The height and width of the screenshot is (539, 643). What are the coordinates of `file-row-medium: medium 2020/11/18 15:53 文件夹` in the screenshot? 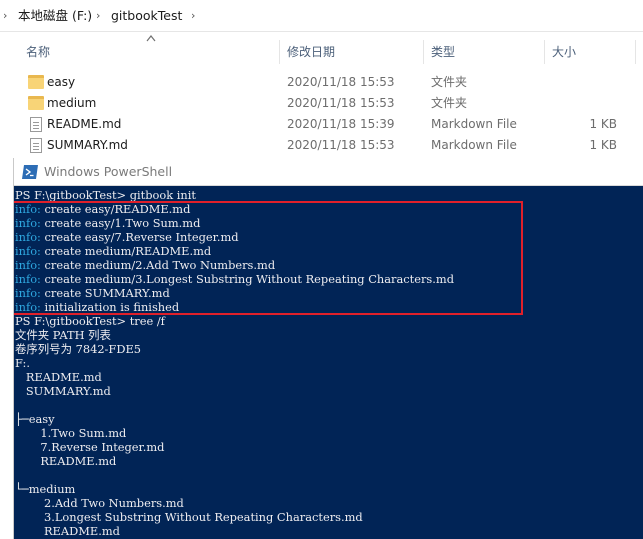 It's located at (331, 103).